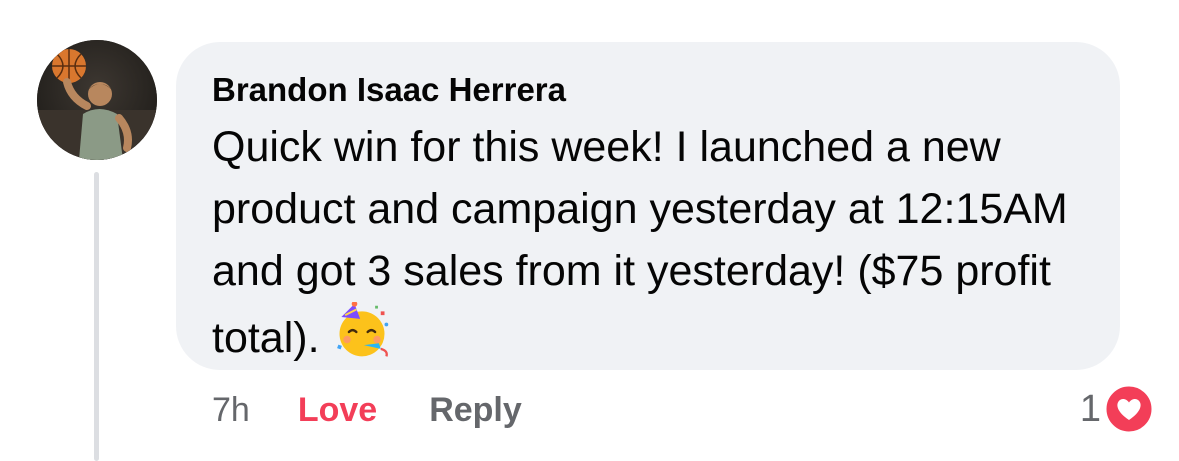 This screenshot has height=461, width=1179. I want to click on love-heart-icon, so click(1129, 409).